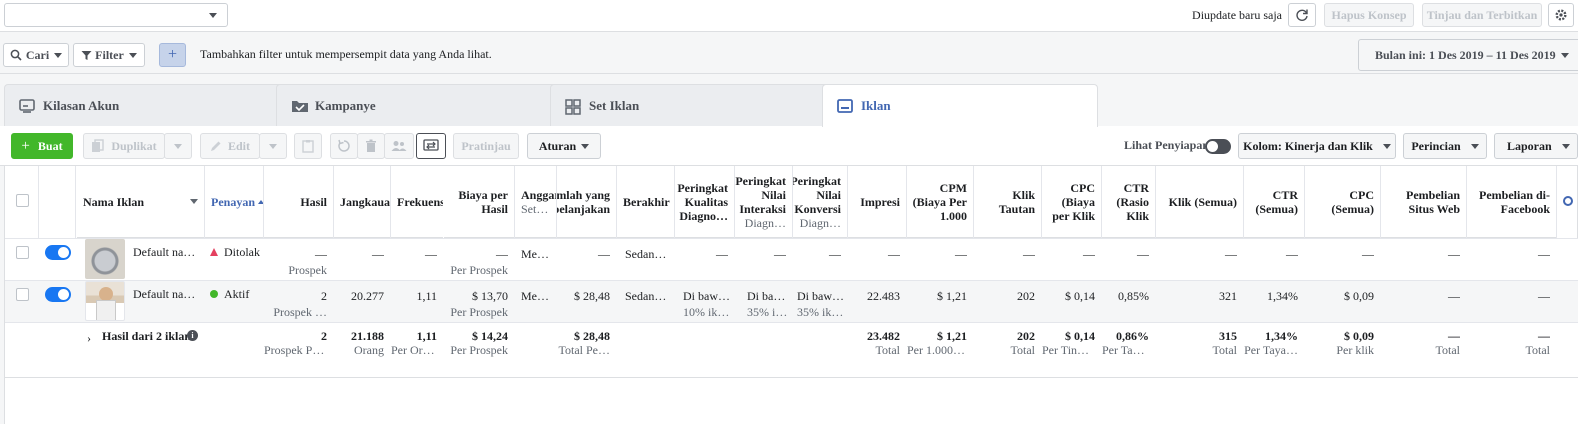 This screenshot has height=424, width=1578. What do you see at coordinates (420, 201) in the screenshot?
I see `header-label: Frekuensi` at bounding box center [420, 201].